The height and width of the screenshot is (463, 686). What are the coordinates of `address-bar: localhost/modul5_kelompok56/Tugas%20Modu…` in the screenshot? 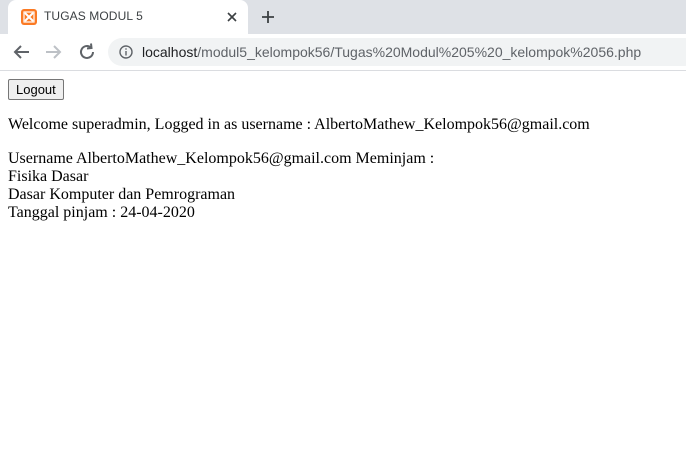 It's located at (397, 52).